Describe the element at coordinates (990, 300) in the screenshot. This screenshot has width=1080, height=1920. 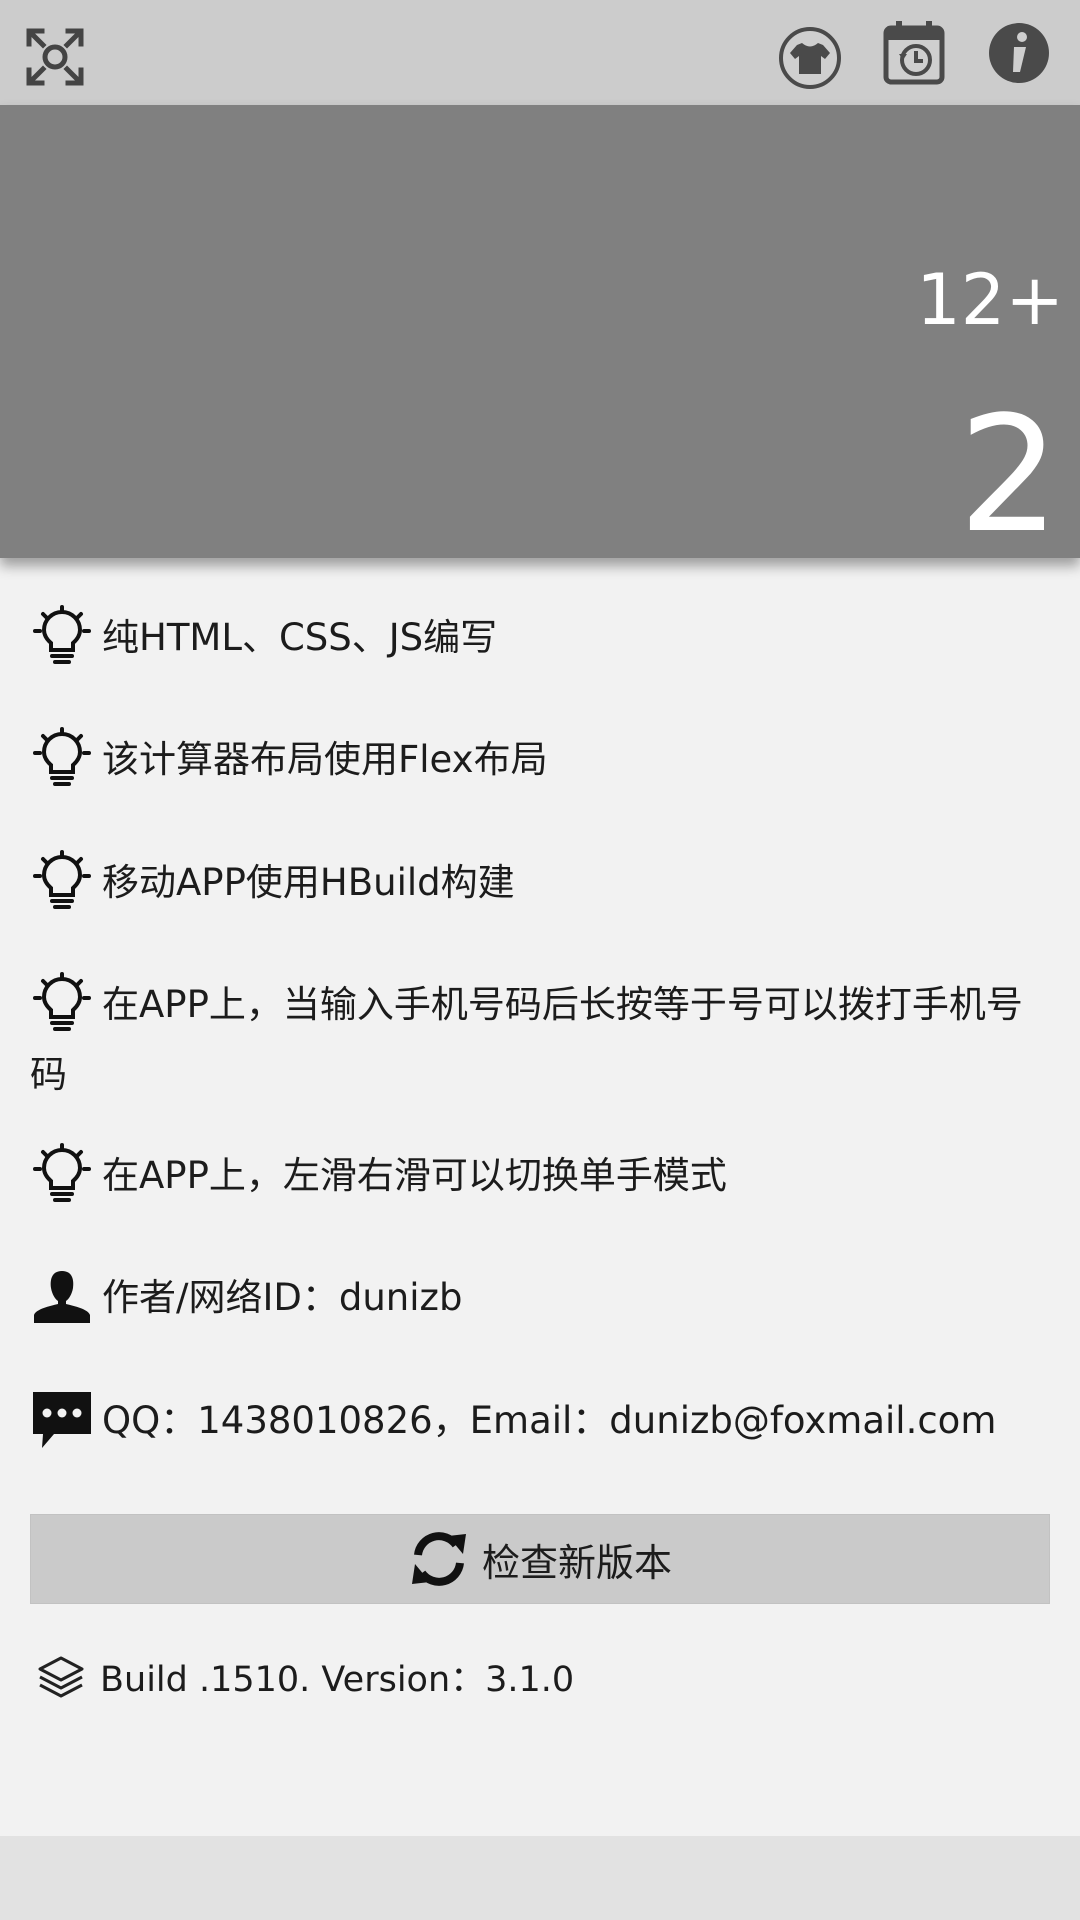
I see `expression-text: 12+` at that location.